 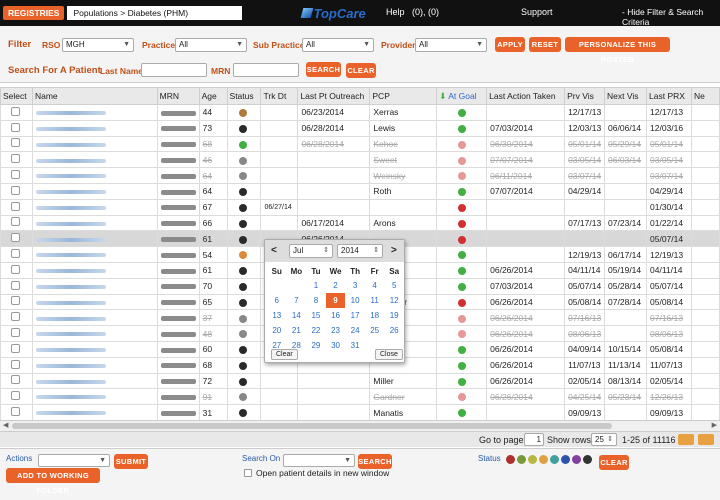 I want to click on prev-page-button, so click(x=686, y=439).